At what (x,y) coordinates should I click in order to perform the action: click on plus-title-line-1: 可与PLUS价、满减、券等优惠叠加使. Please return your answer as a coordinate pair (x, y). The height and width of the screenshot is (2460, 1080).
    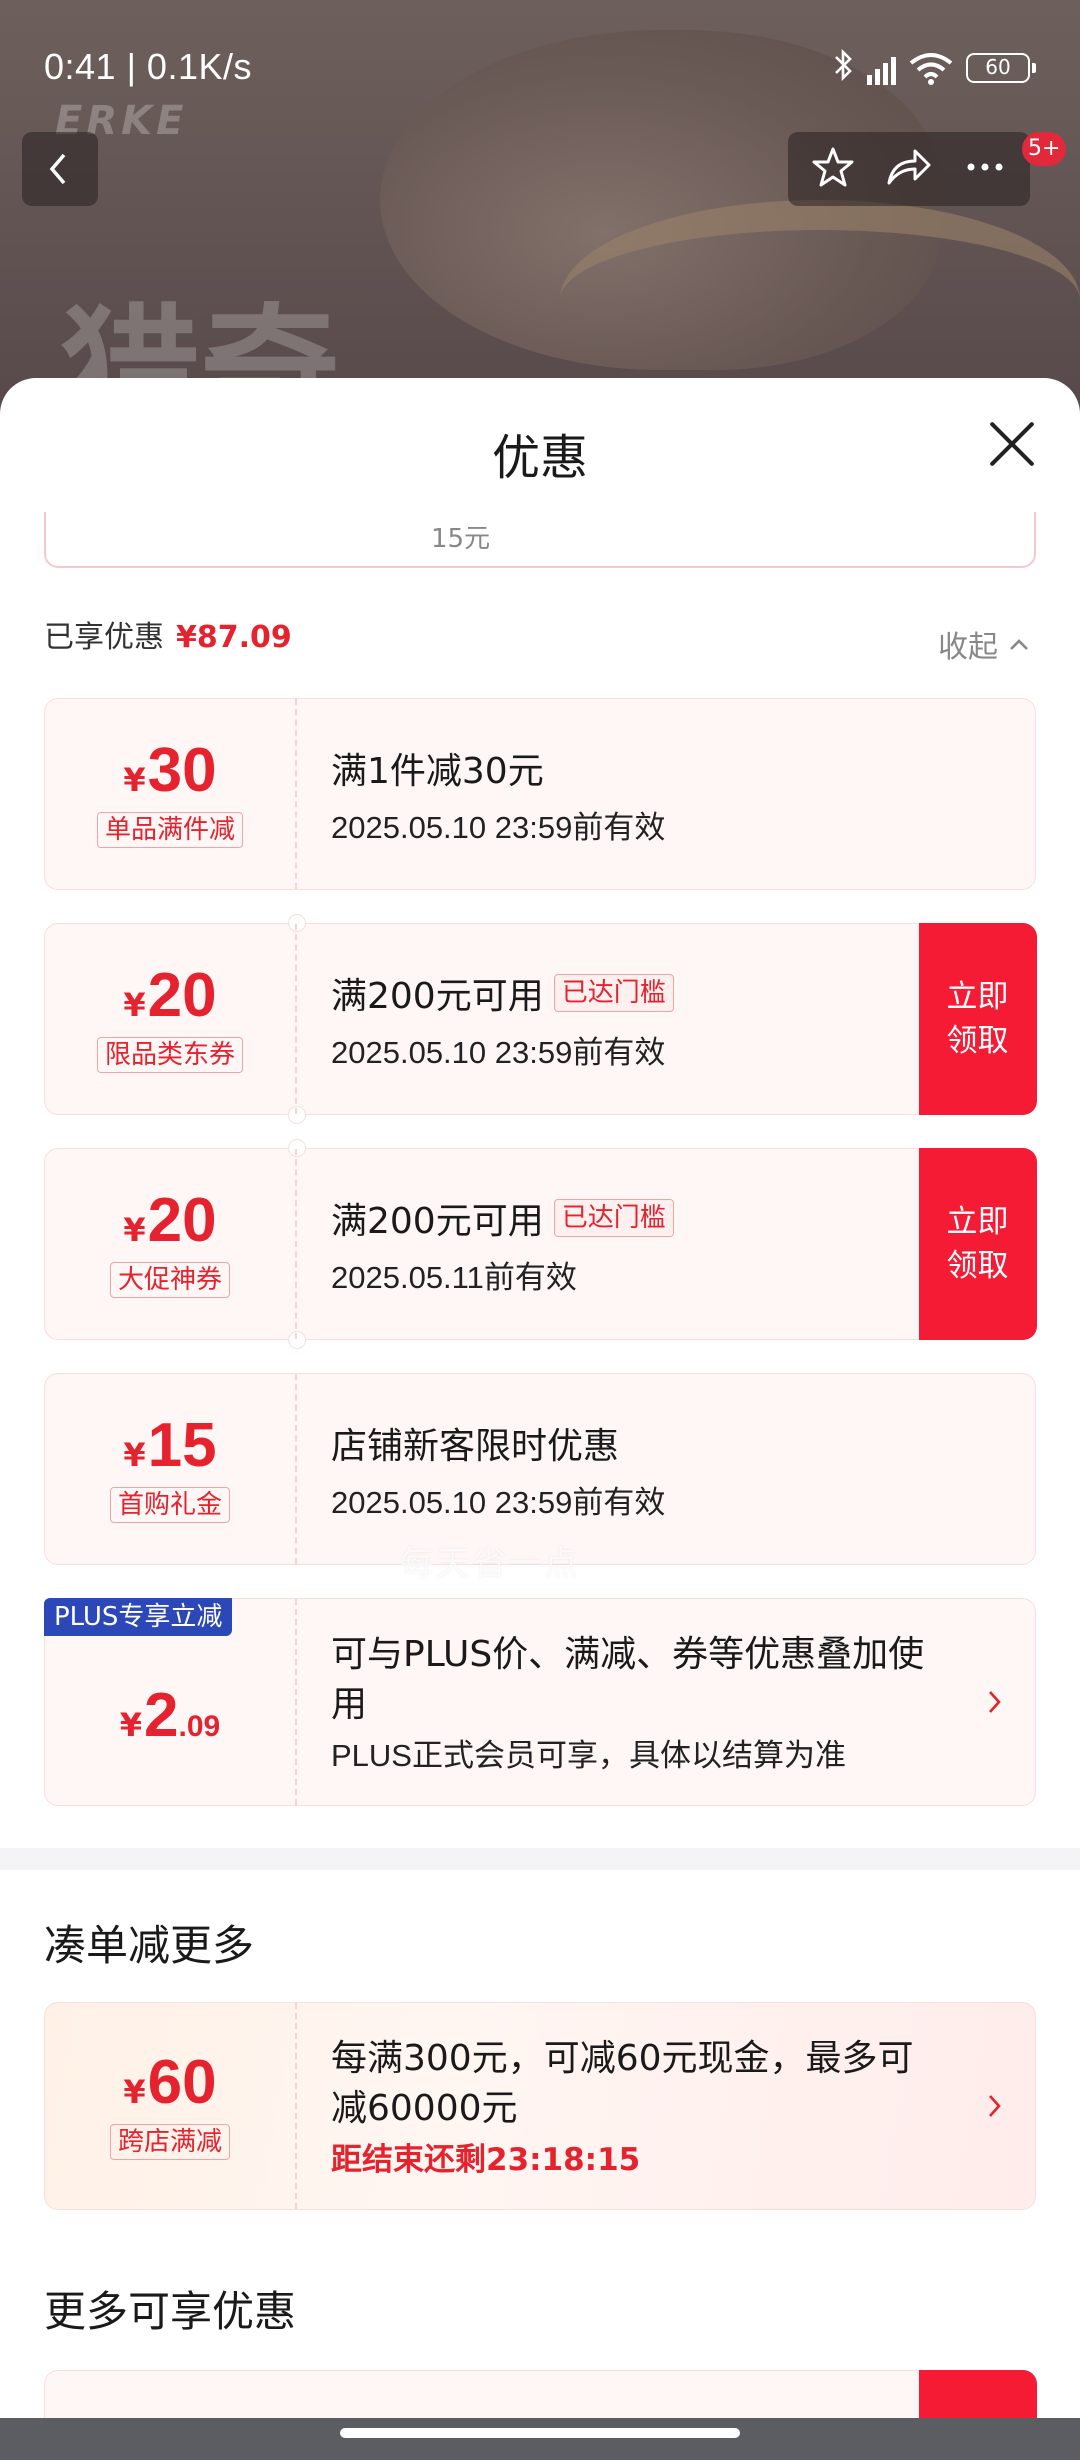
    Looking at the image, I should click on (628, 1654).